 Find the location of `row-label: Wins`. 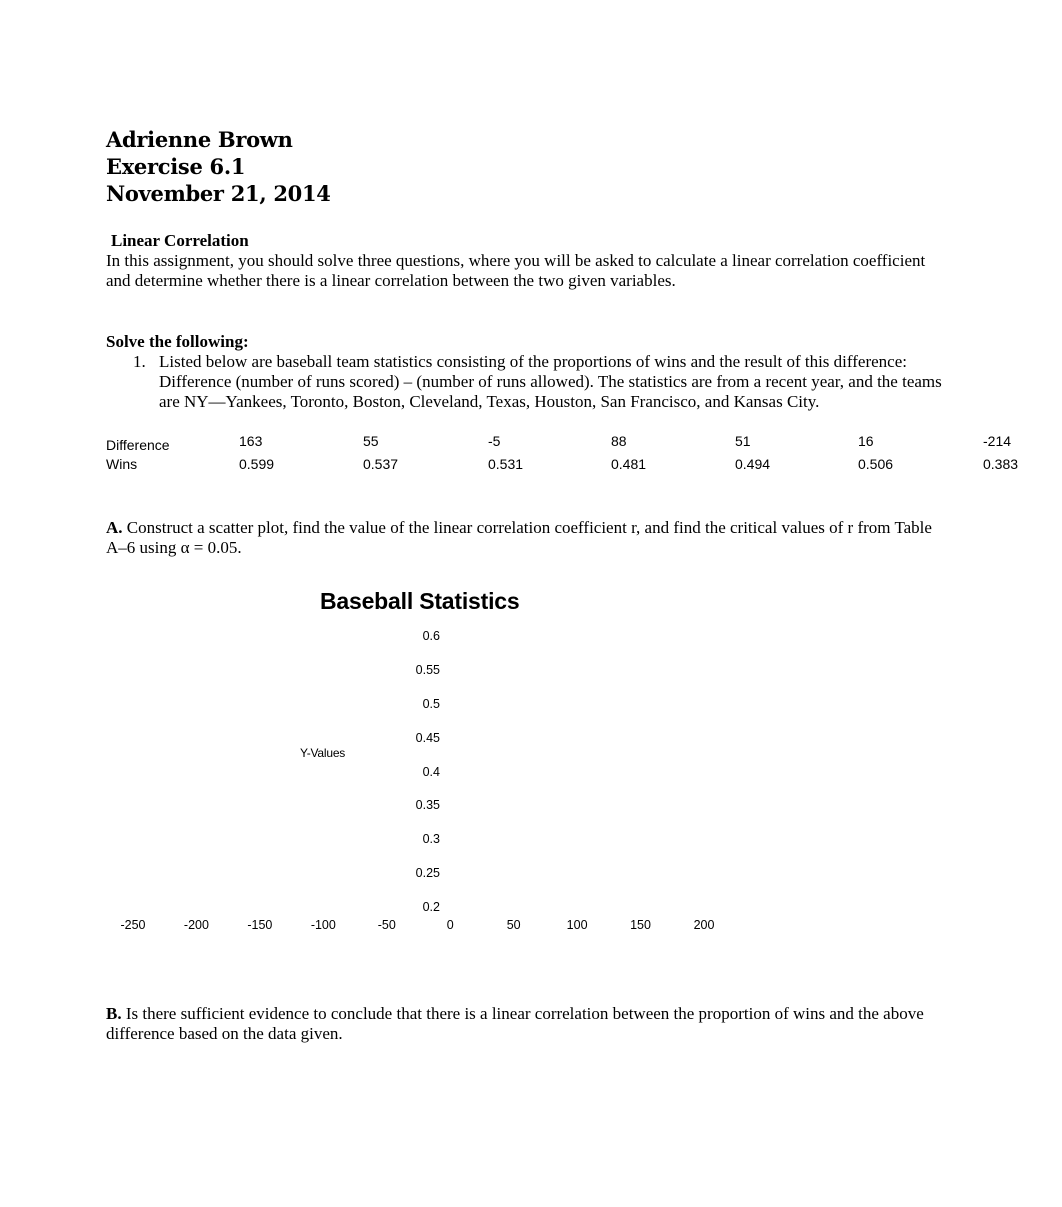

row-label: Wins is located at coordinates (122, 464).